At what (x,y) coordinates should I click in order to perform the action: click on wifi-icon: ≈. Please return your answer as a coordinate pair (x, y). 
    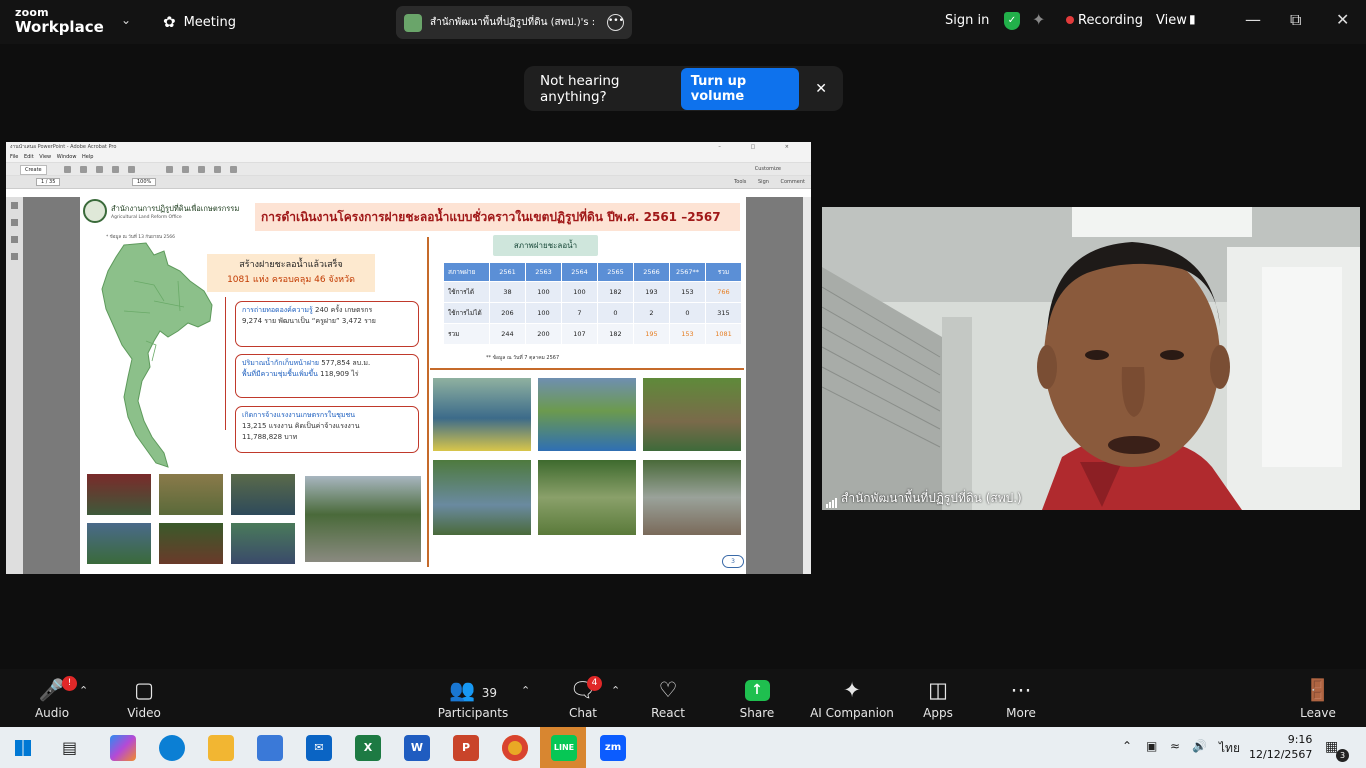
    Looking at the image, I should click on (1175, 746).